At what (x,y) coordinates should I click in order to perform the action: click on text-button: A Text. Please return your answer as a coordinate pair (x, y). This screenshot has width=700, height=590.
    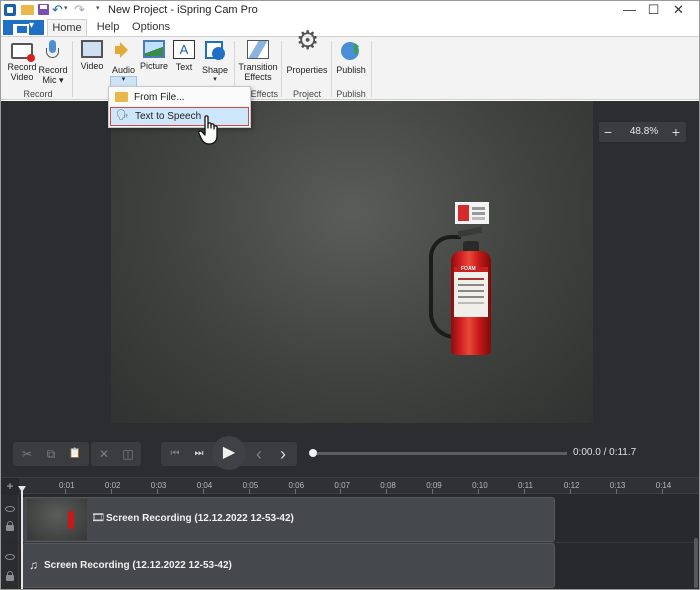
    Looking at the image, I should click on (184, 56).